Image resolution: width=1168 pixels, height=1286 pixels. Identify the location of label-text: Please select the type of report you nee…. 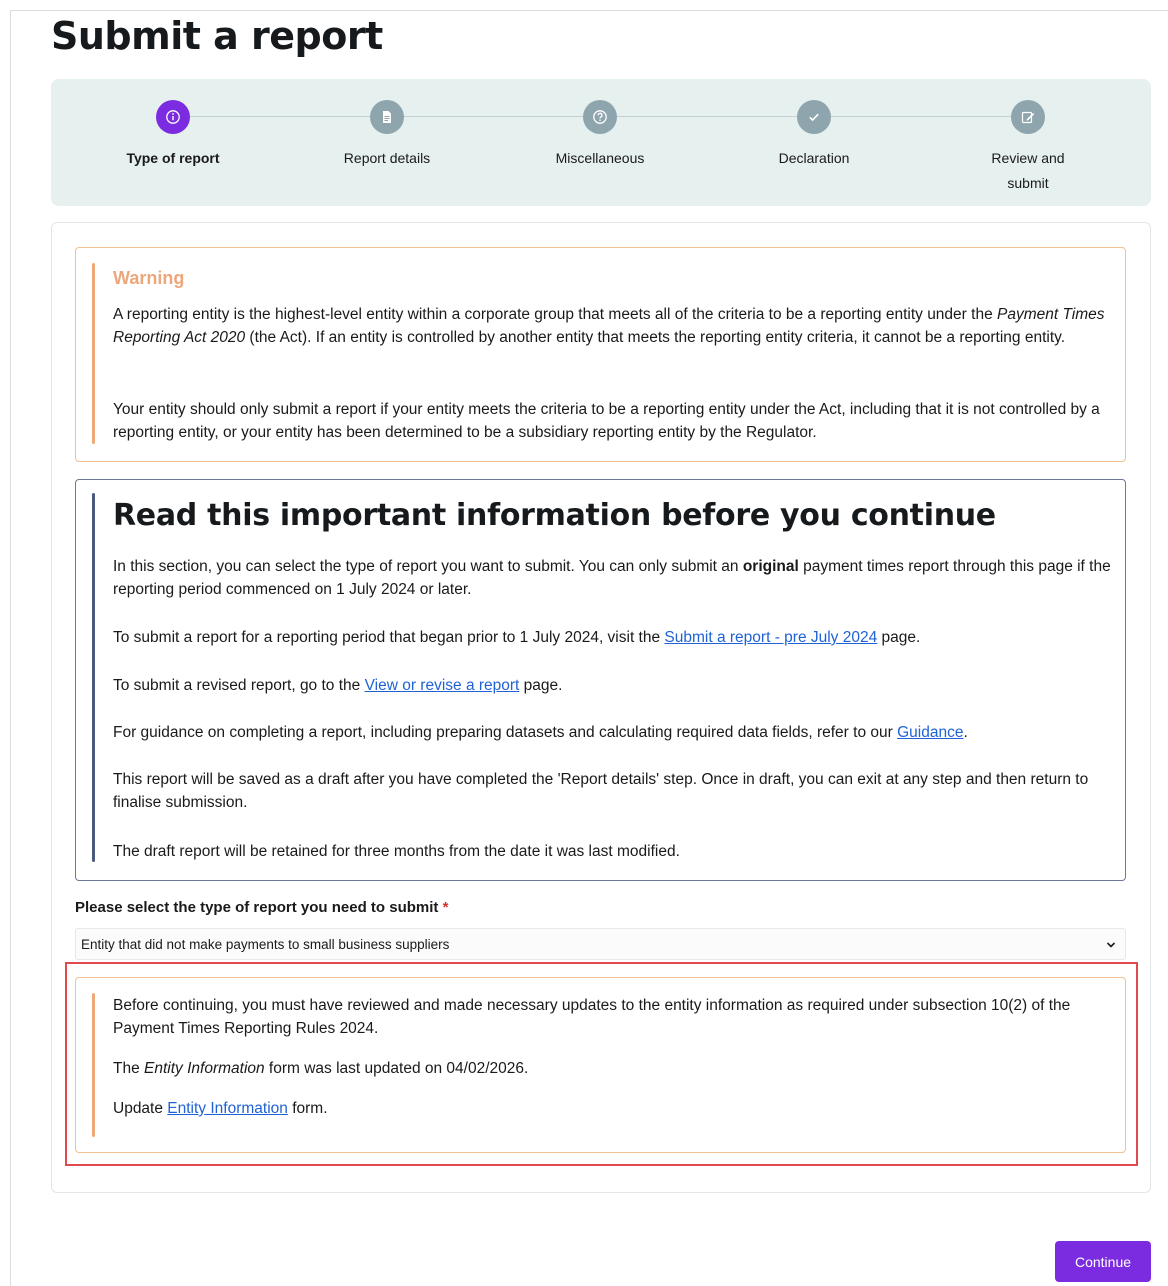
(257, 907).